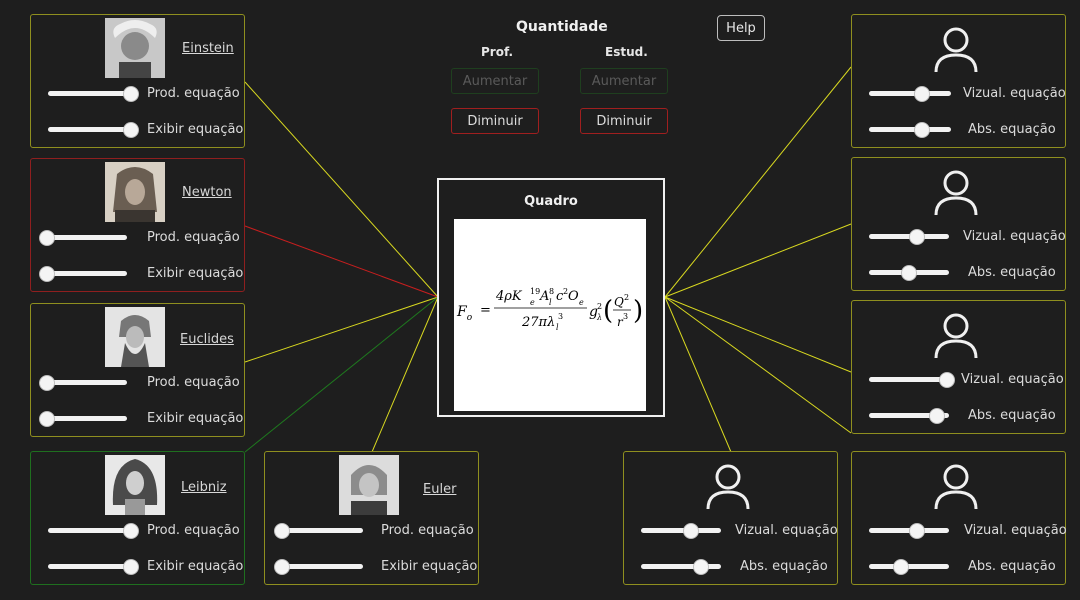 This screenshot has height=600, width=1080. Describe the element at coordinates (495, 81) in the screenshot. I see `prof-increase-button: Aumentar` at that location.